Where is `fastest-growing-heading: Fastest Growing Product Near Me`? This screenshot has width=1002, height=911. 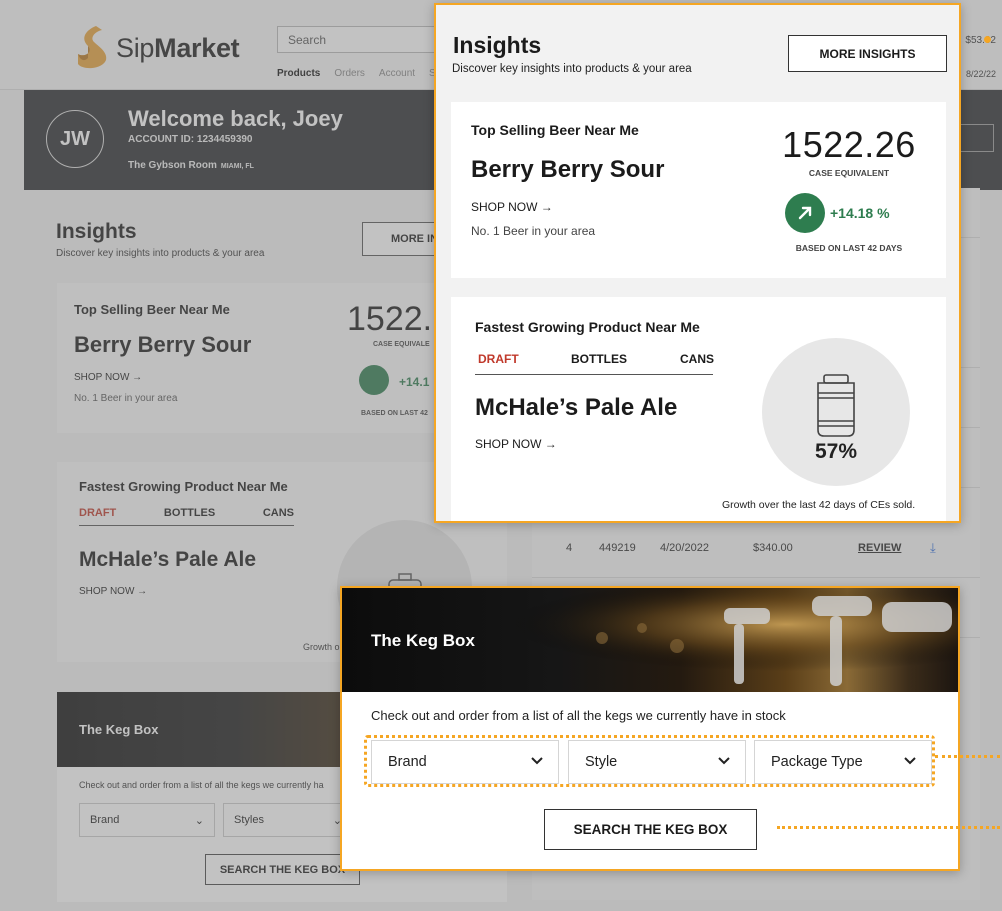 fastest-growing-heading: Fastest Growing Product Near Me is located at coordinates (587, 327).